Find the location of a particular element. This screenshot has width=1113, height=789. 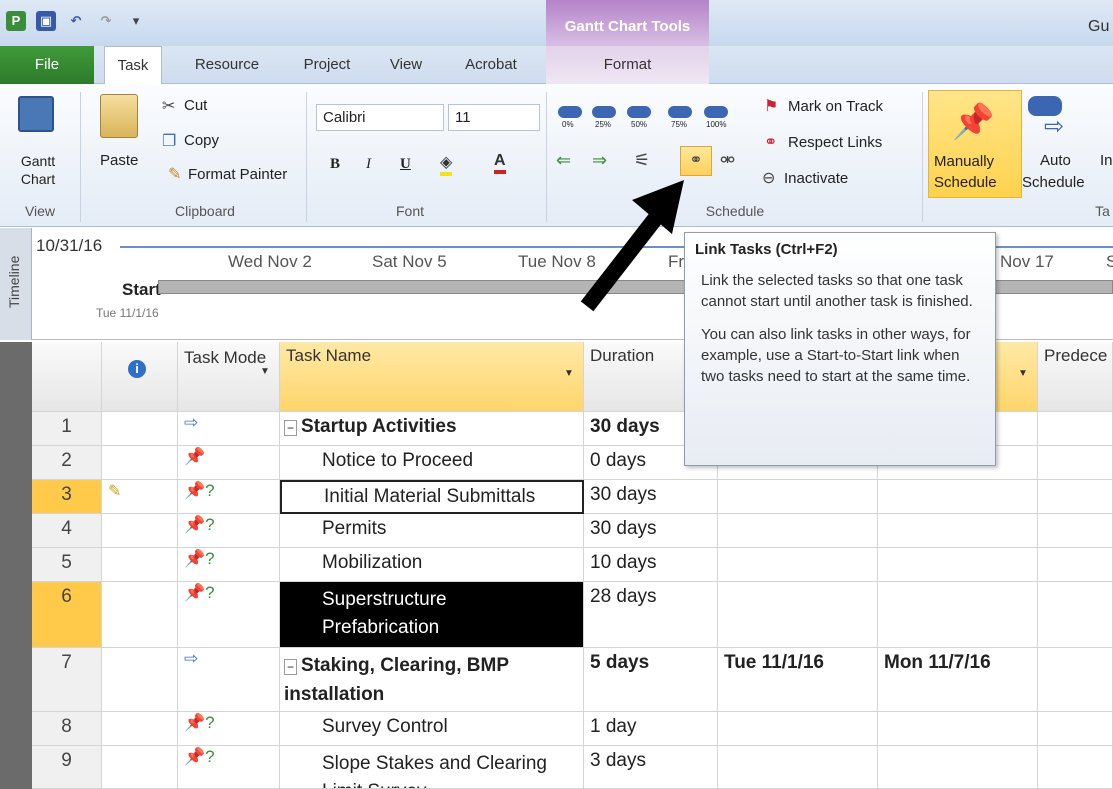

row-number: 9 is located at coordinates (67, 767).